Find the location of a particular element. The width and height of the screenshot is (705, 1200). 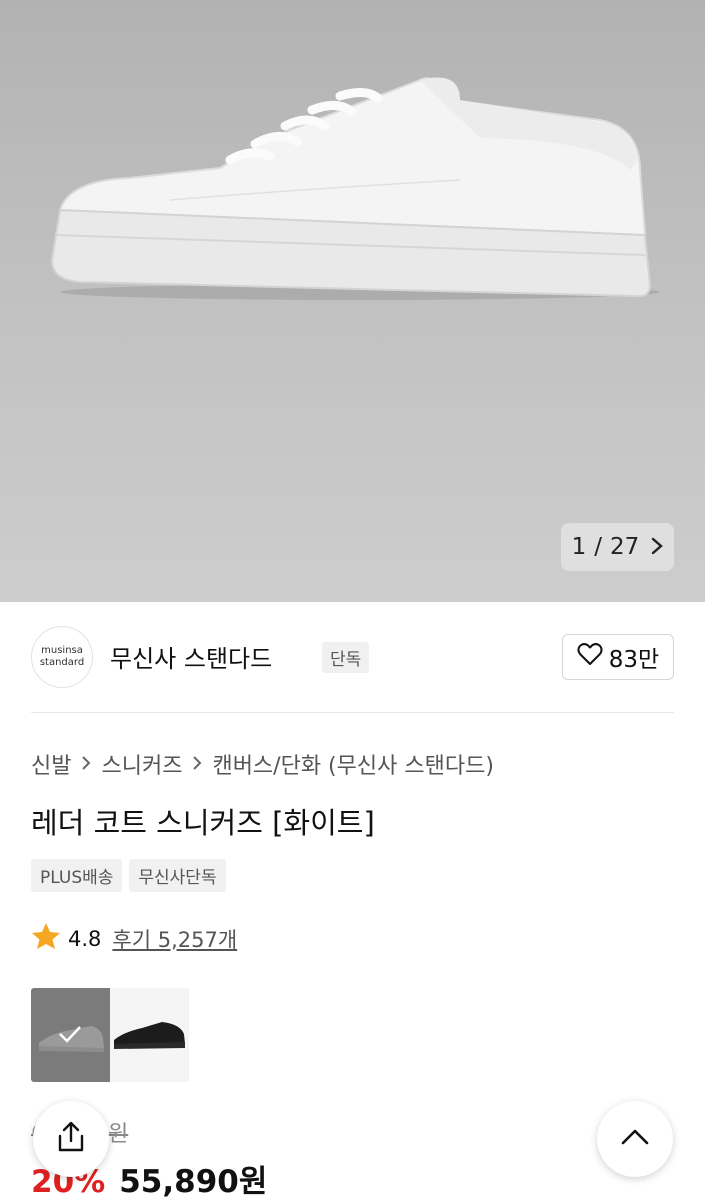

brand-name: 무신사 스탠다드 is located at coordinates (191, 656).